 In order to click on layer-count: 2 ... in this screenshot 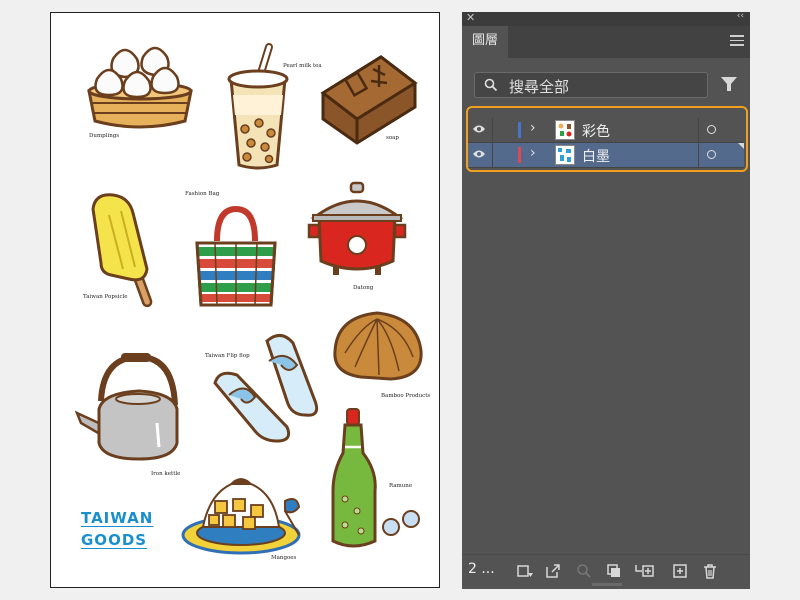, I will do `click(481, 569)`.